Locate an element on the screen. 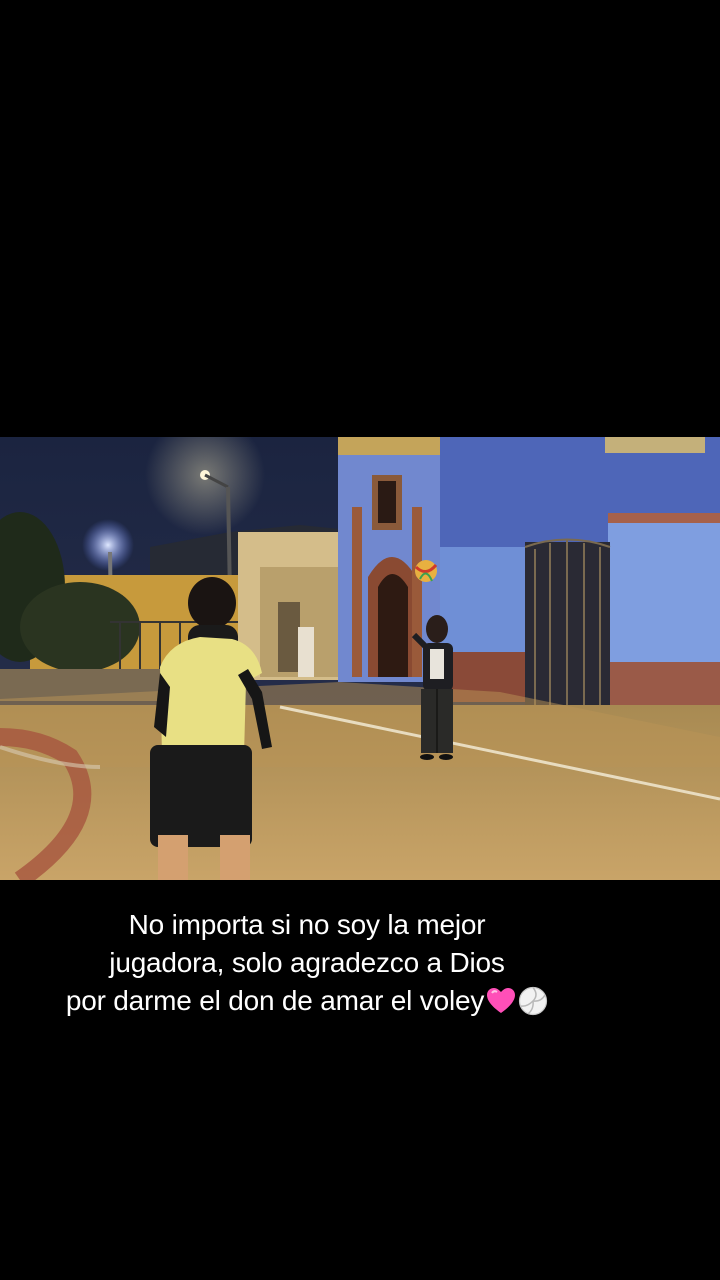 This screenshot has width=720, height=1280. volleyball-icon is located at coordinates (533, 1001).